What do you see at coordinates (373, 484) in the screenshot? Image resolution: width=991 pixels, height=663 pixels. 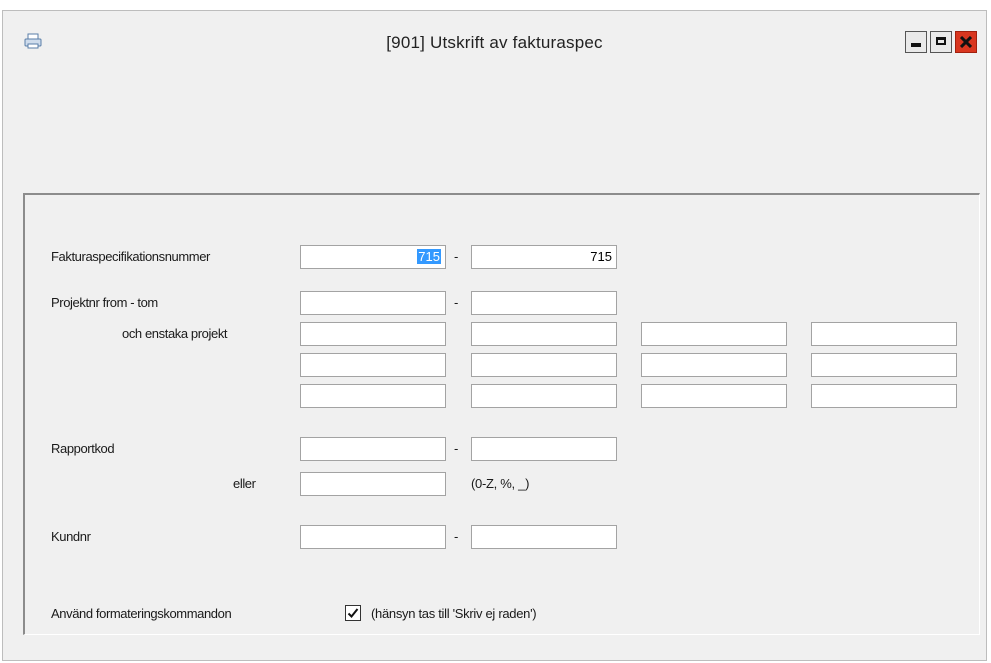 I see `report-code-pattern-field` at bounding box center [373, 484].